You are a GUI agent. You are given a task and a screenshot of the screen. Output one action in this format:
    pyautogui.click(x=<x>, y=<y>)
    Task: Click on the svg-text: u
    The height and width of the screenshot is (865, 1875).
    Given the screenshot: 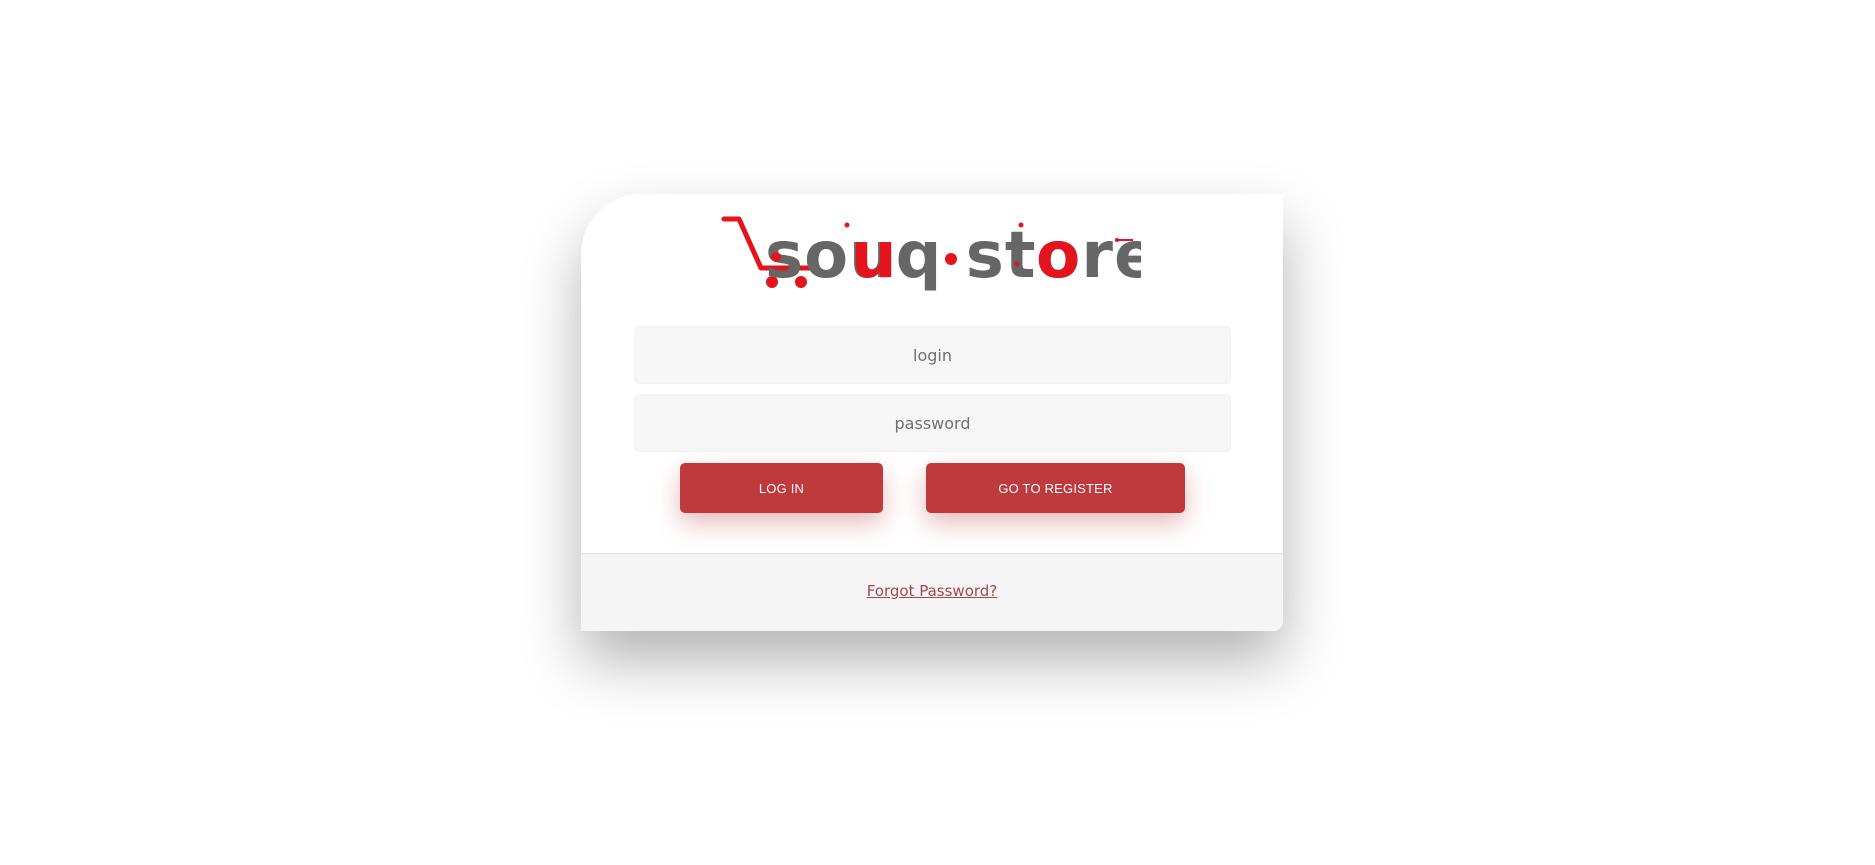 What is the action you would take?
    pyautogui.click(x=874, y=256)
    